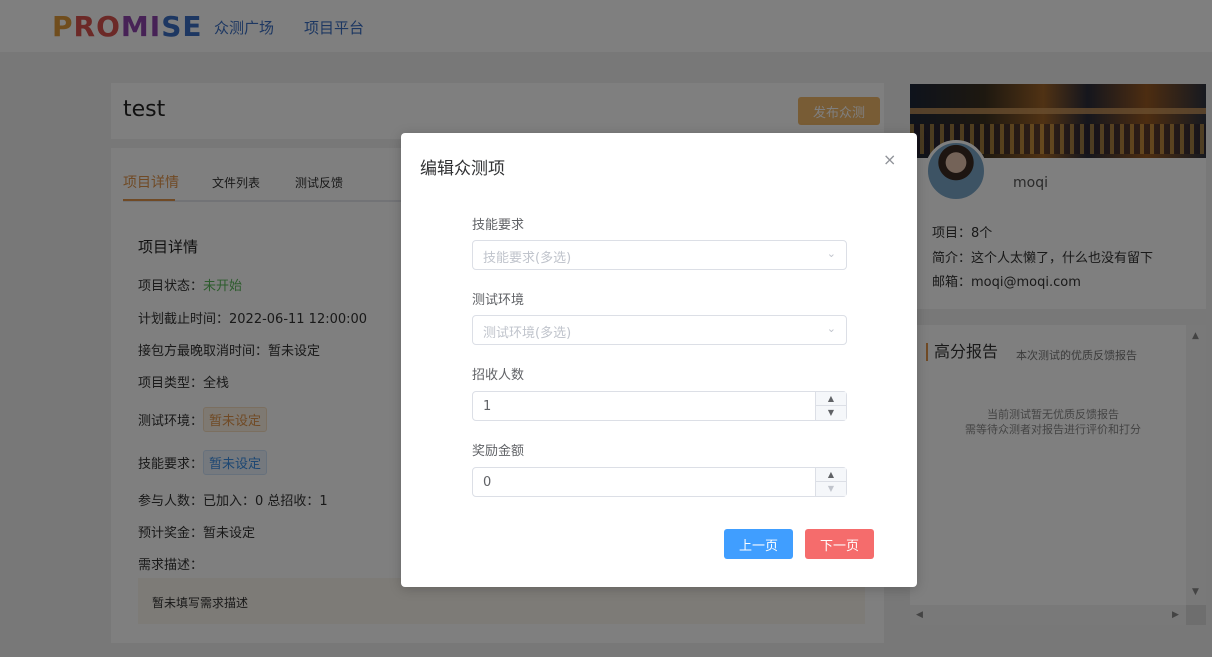 This screenshot has width=1212, height=657. I want to click on close-icon: ×, so click(889, 159).